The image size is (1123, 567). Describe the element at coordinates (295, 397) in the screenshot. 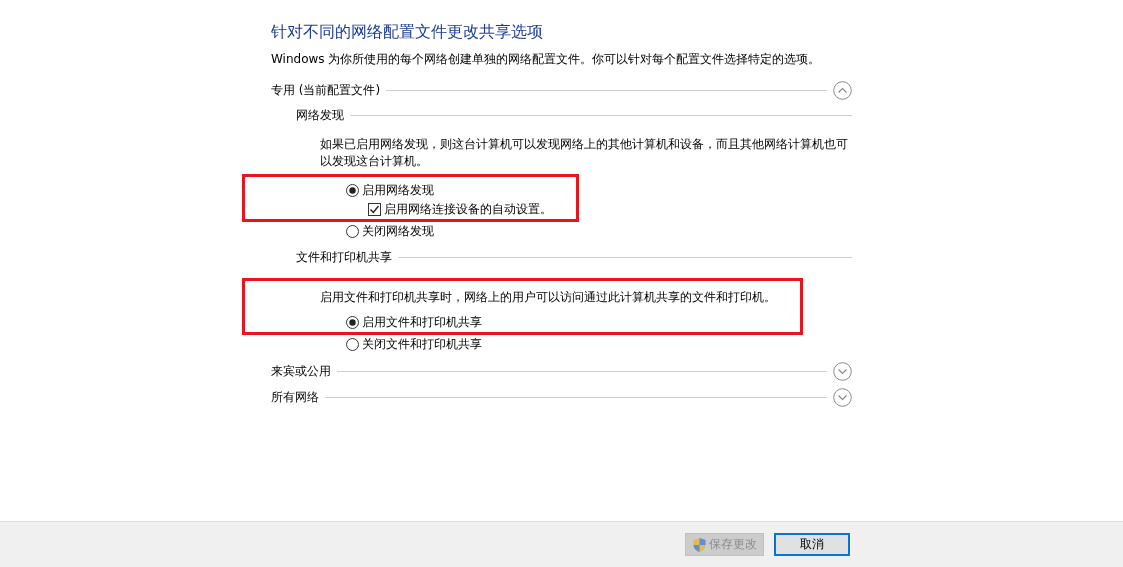

I see `profile-header: 所有网络` at that location.